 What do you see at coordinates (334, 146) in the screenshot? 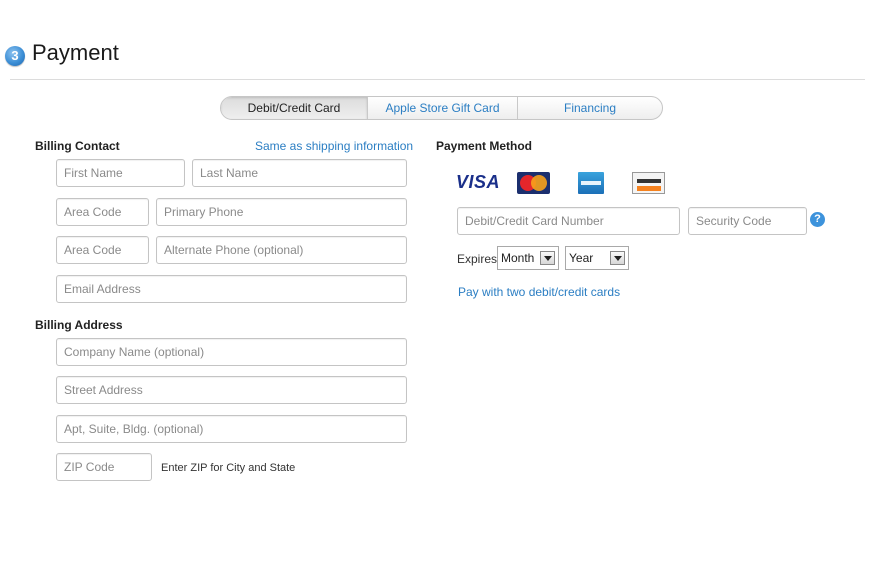
I see `same-as-shipping-link: Same as shipping information` at bounding box center [334, 146].